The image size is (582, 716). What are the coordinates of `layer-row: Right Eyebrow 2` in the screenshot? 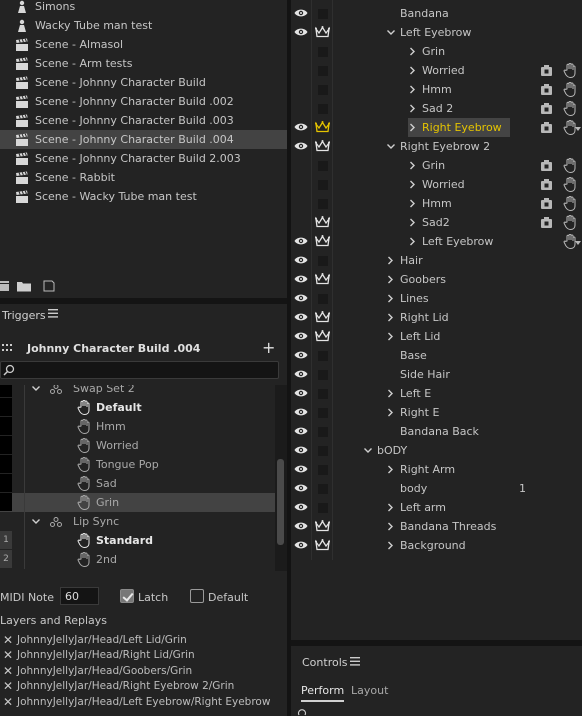 It's located at (436, 146).